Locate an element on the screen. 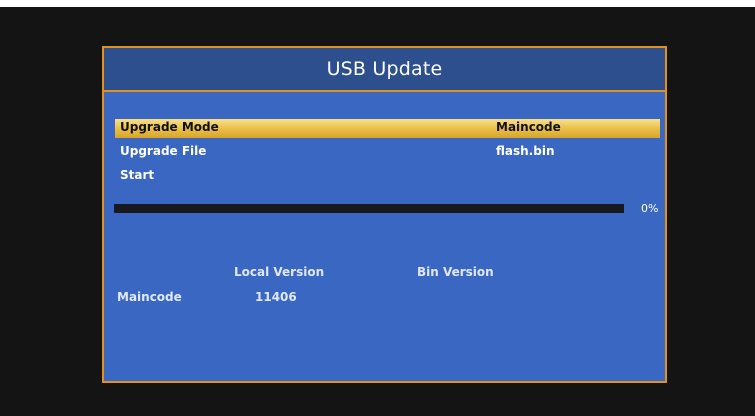  dialog-header: USB Update is located at coordinates (384, 70).